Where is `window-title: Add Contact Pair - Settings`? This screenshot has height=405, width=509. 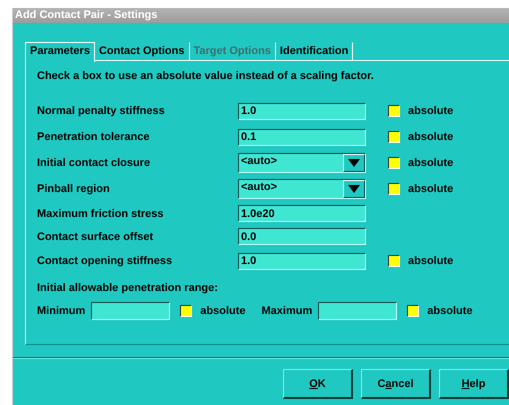 window-title: Add Contact Pair - Settings is located at coordinates (261, 15).